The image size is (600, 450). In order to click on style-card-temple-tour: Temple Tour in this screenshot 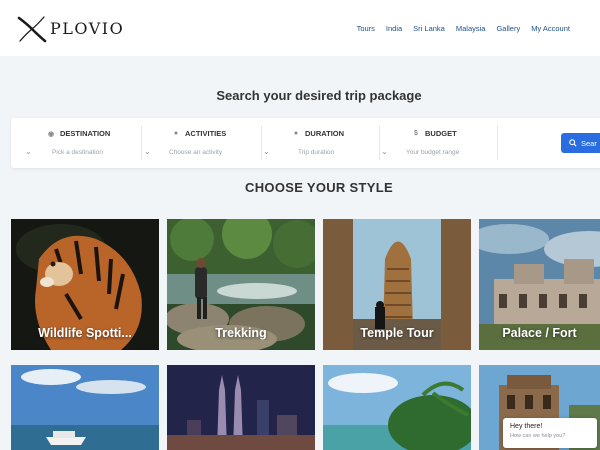, I will do `click(397, 284)`.